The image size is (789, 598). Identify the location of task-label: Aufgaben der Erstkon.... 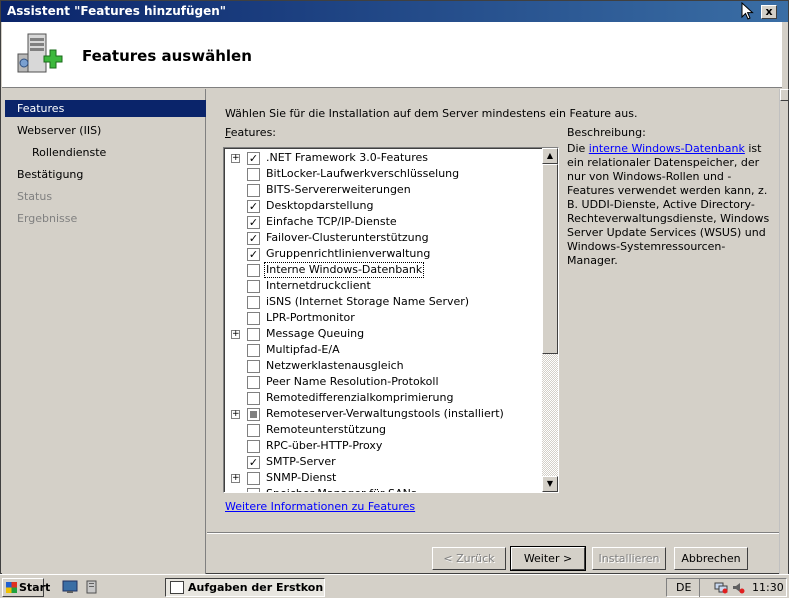
(256, 587).